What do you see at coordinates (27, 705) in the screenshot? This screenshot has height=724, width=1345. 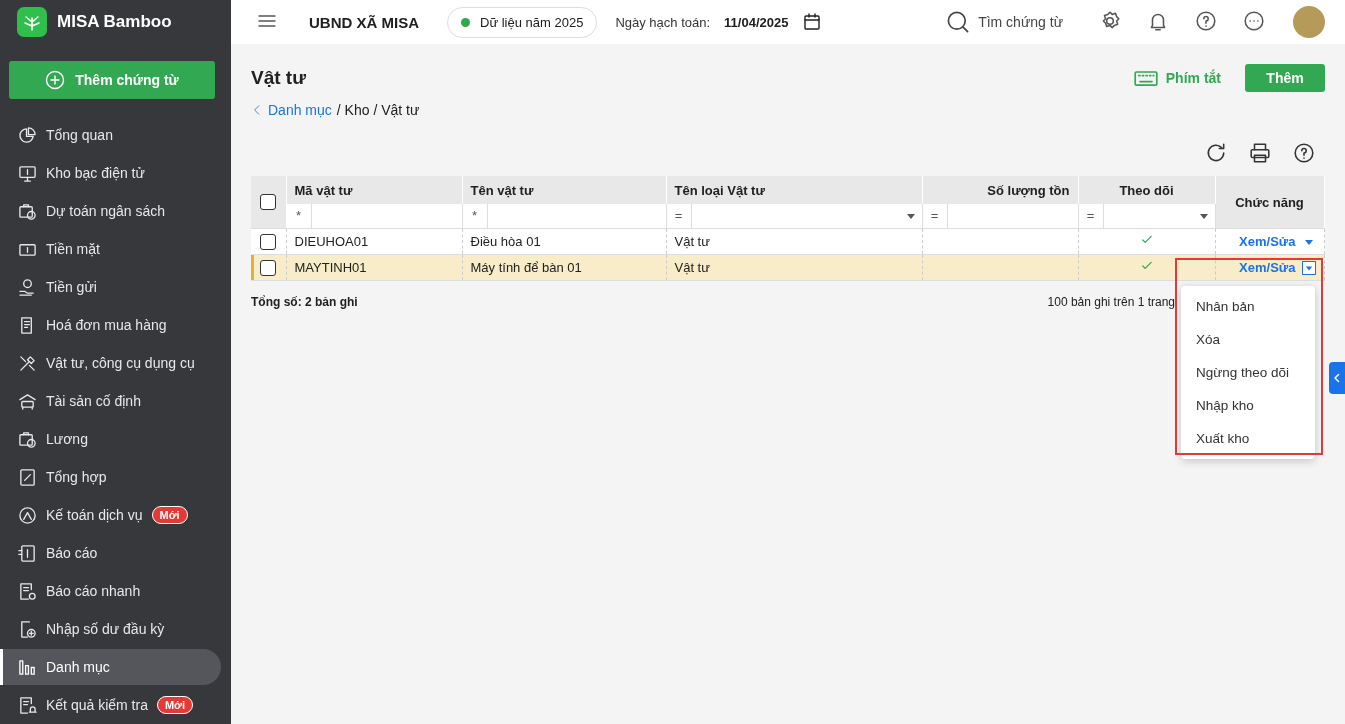 I see `bell-sheet-icon` at bounding box center [27, 705].